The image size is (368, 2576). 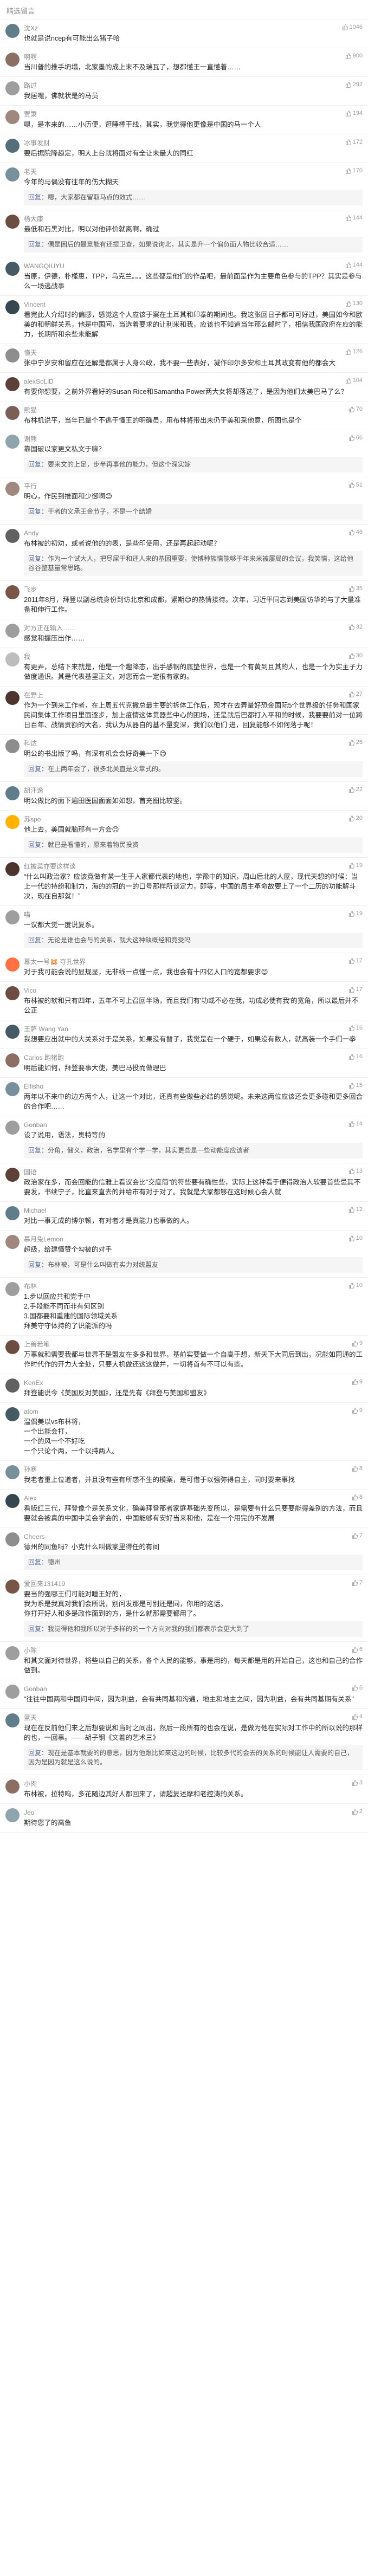 What do you see at coordinates (39, 381) in the screenshot?
I see `comment-author: alexSoLiD` at bounding box center [39, 381].